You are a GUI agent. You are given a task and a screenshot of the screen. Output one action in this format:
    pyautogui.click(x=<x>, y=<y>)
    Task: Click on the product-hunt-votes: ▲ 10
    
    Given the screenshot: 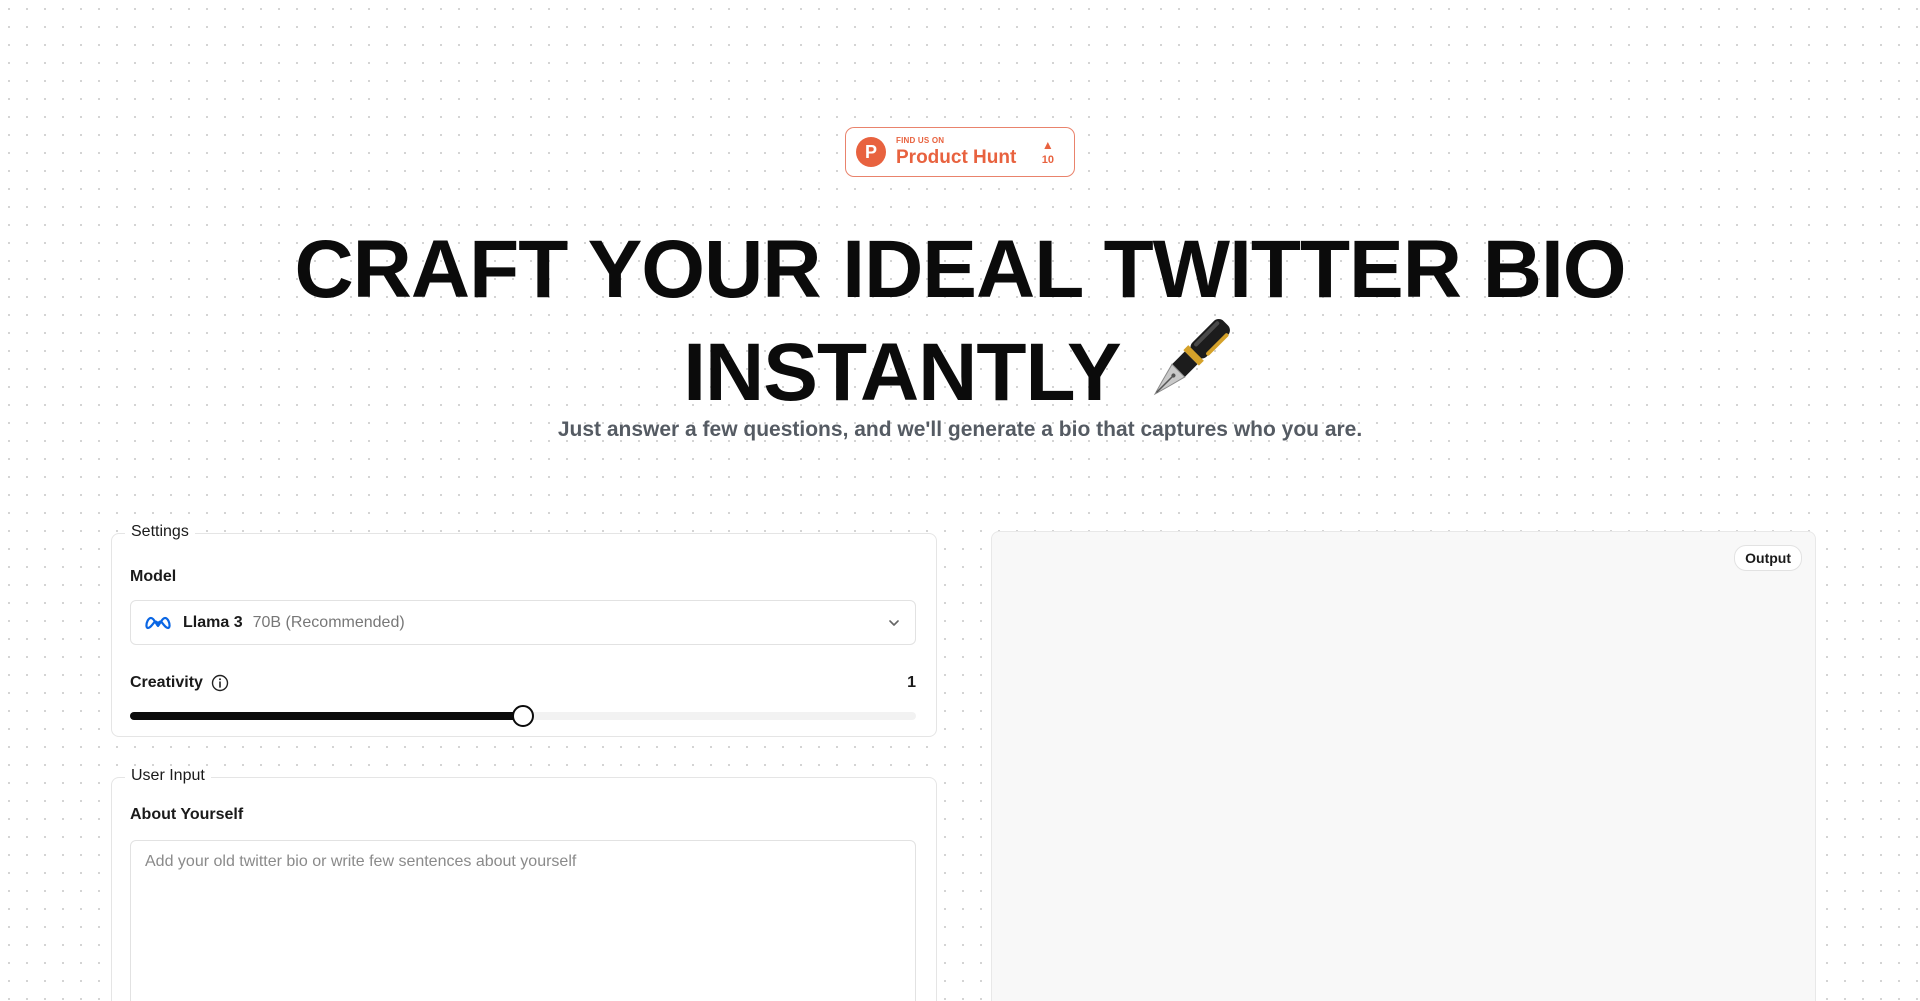 What is the action you would take?
    pyautogui.click(x=1048, y=152)
    